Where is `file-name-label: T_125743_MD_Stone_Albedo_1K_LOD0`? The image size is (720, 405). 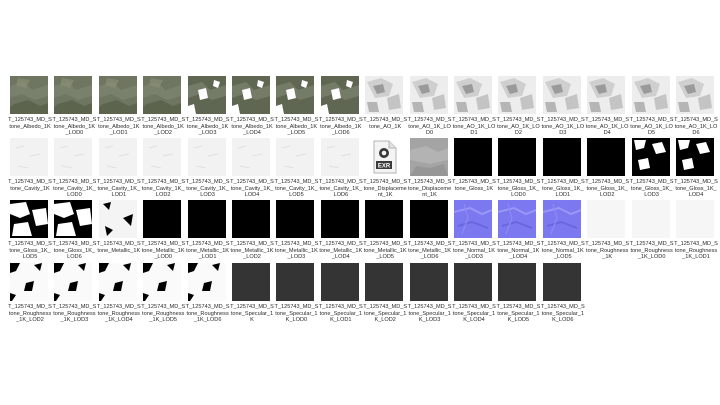
file-name-label: T_125743_MD_Stone_Albedo_1K_LOD0 is located at coordinates (74, 127).